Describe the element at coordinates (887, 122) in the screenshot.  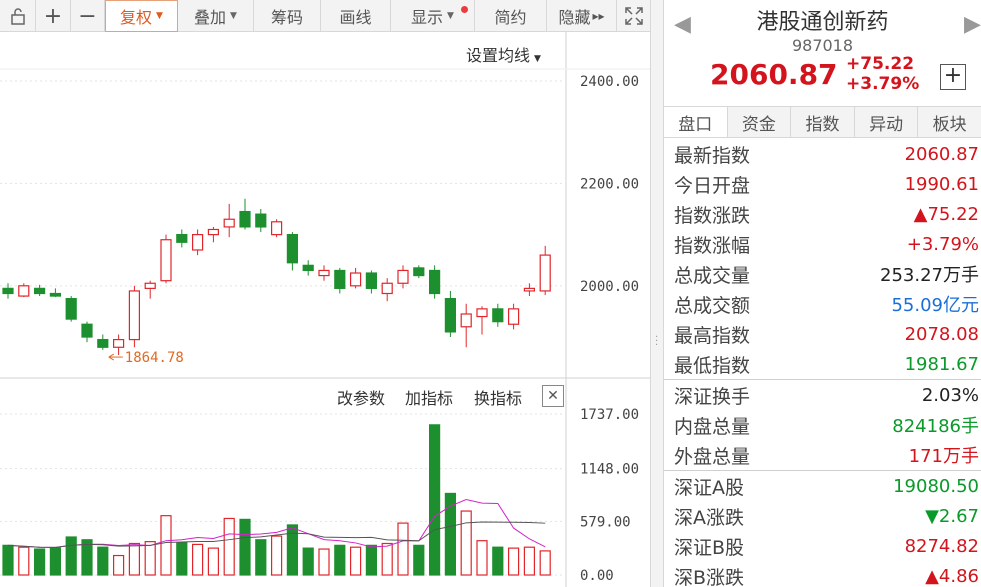
I see `tab-movement: 异动` at that location.